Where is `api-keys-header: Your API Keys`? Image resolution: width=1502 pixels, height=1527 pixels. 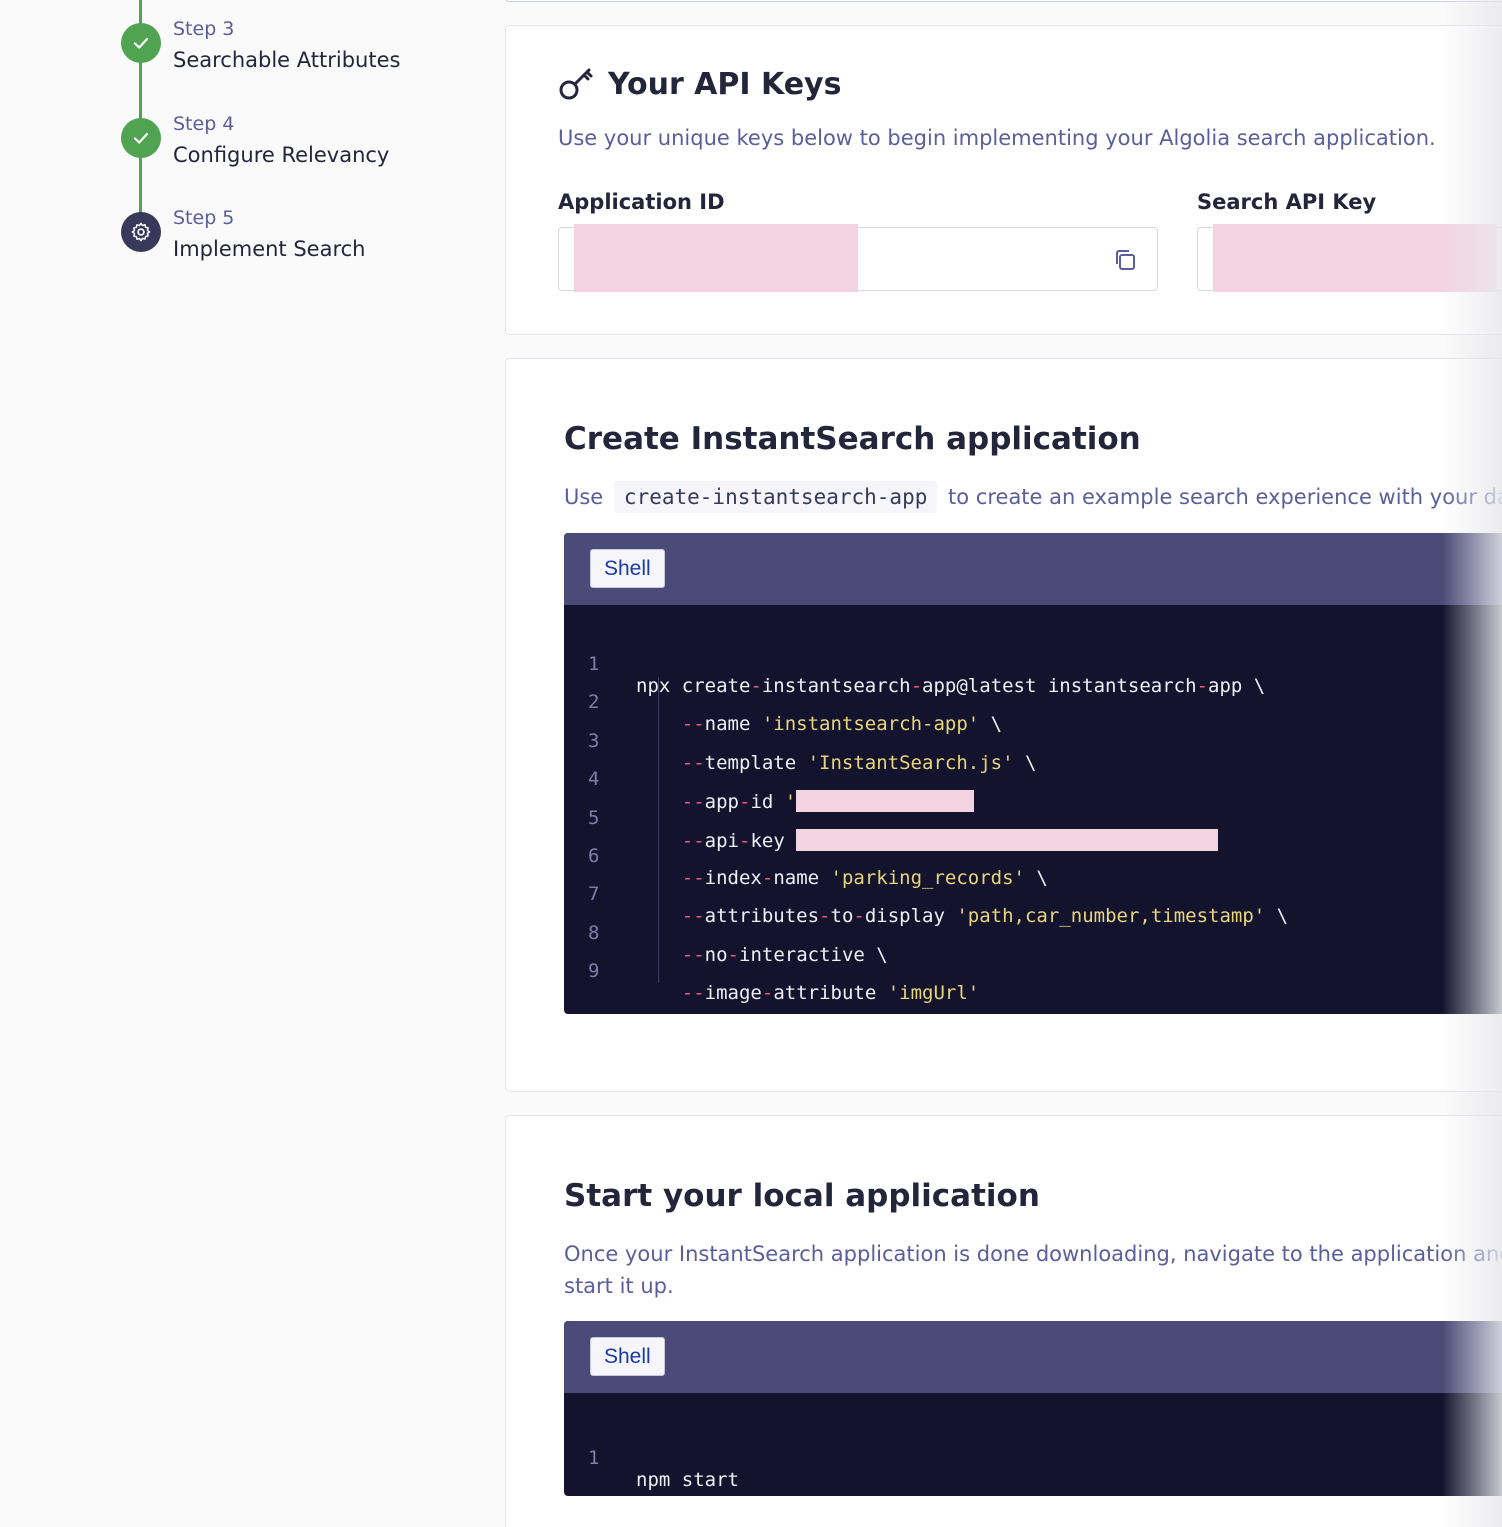
api-keys-header: Your API Keys is located at coordinates (699, 84).